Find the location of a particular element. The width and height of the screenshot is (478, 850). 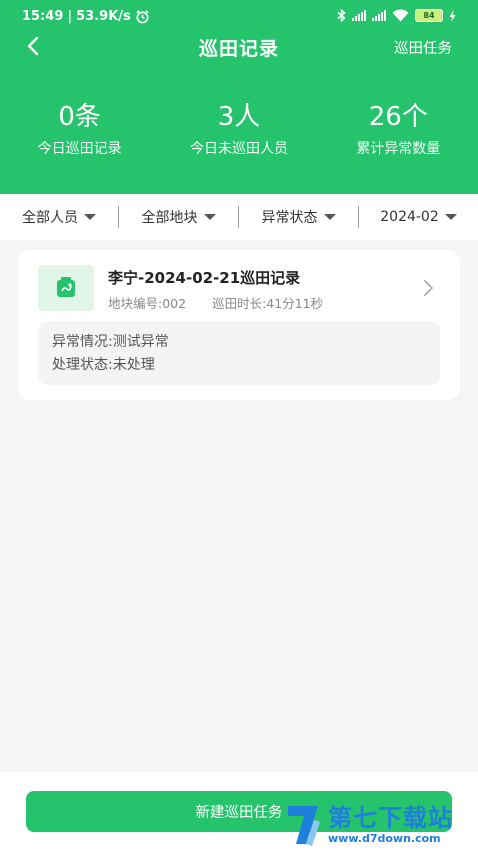

stats-row: 0条 今日巡田记录 3人 今日未巡田人员 26个 累计异常数量 is located at coordinates (239, 129).